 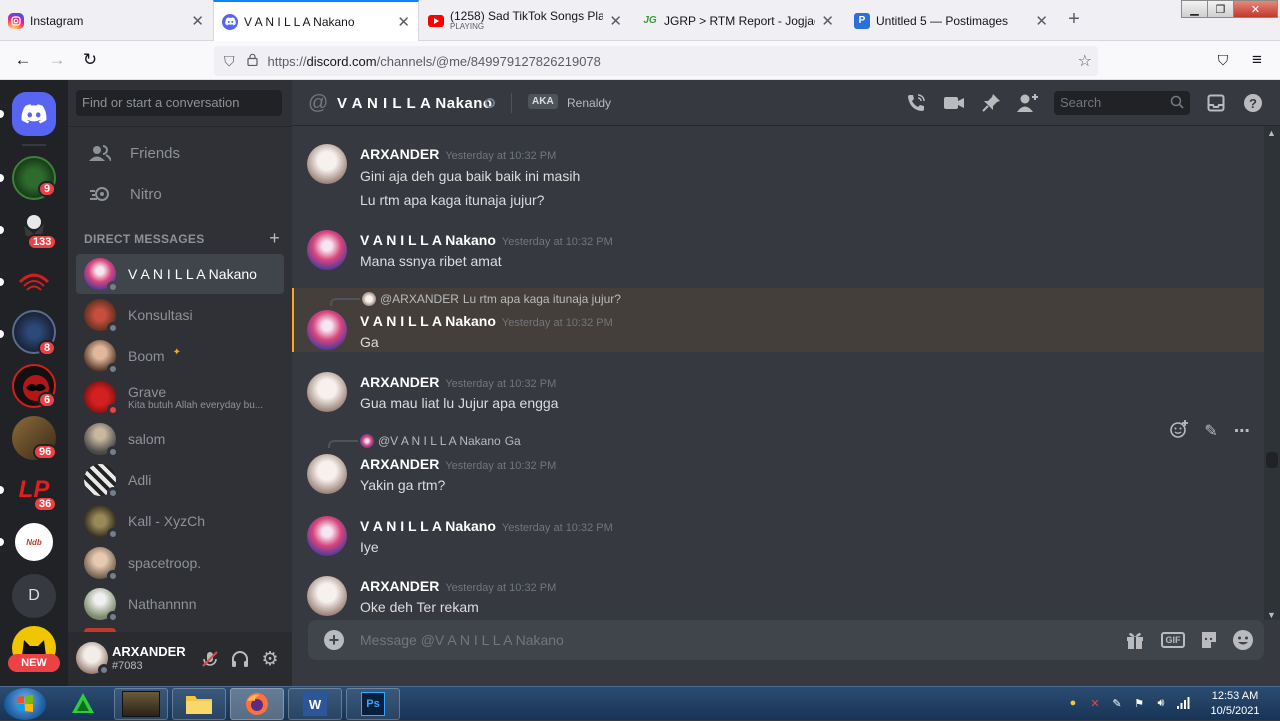 What do you see at coordinates (180, 356) in the screenshot?
I see `dm-item-boom: Boom ✦` at bounding box center [180, 356].